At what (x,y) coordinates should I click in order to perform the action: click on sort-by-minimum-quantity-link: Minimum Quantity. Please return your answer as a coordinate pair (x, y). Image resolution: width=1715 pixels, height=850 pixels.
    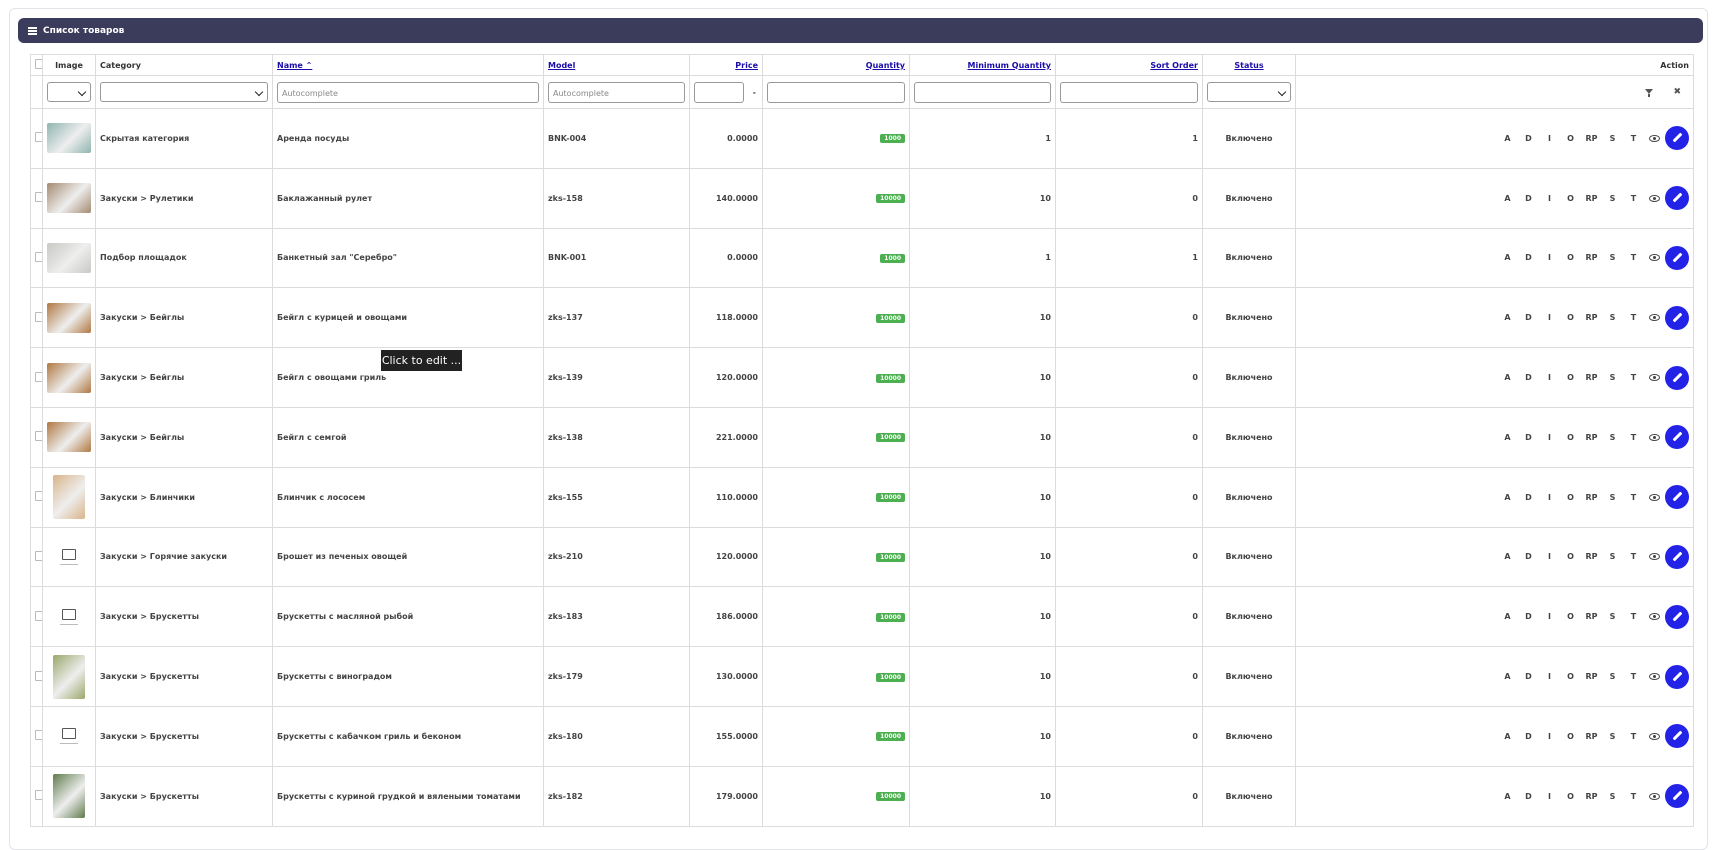
    Looking at the image, I should click on (1010, 65).